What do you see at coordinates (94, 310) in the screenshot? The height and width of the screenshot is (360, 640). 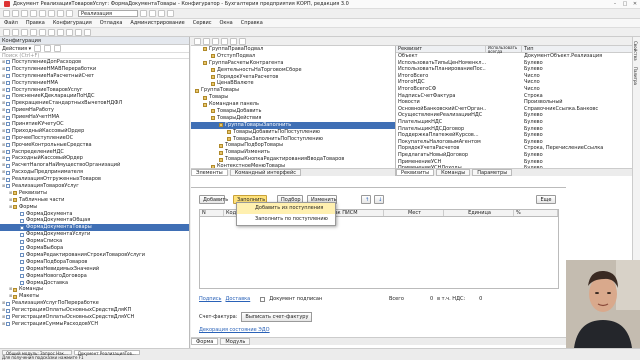 I see `tree-item: ⊞ РегистрацияОплатыОсновныхСредствДляКП` at bounding box center [94, 310].